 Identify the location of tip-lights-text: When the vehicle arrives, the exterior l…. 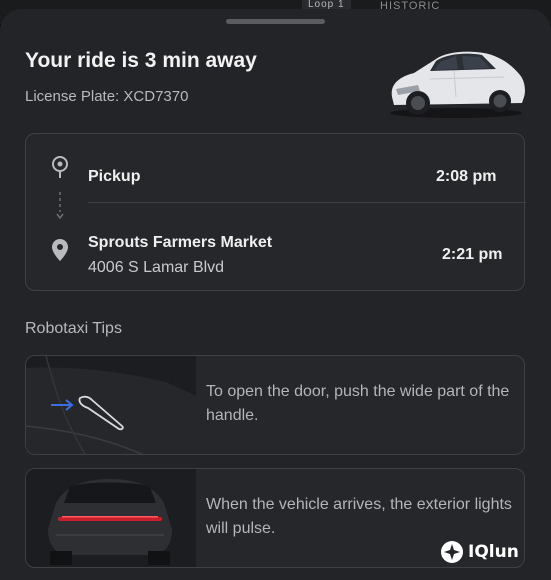
(359, 516).